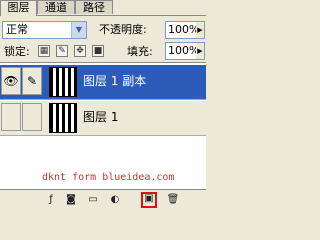  I want to click on lock-image-icon: ✎, so click(62, 51).